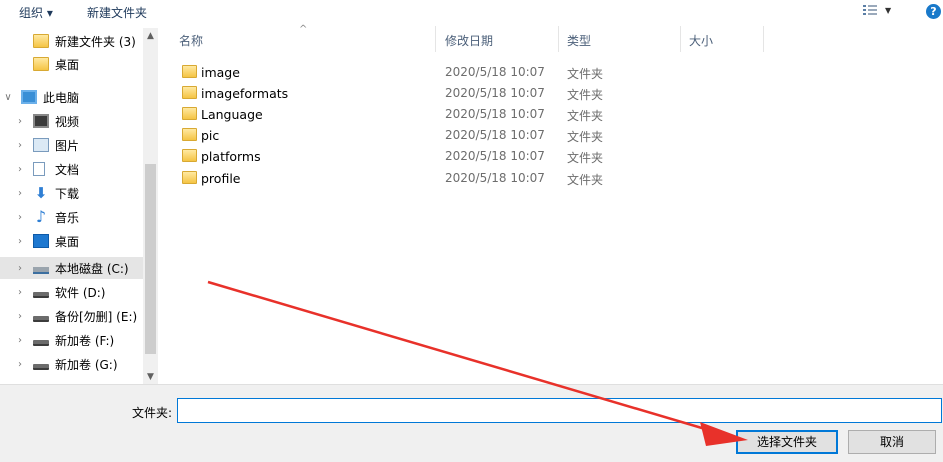  I want to click on system-drive-icon, so click(41, 270).